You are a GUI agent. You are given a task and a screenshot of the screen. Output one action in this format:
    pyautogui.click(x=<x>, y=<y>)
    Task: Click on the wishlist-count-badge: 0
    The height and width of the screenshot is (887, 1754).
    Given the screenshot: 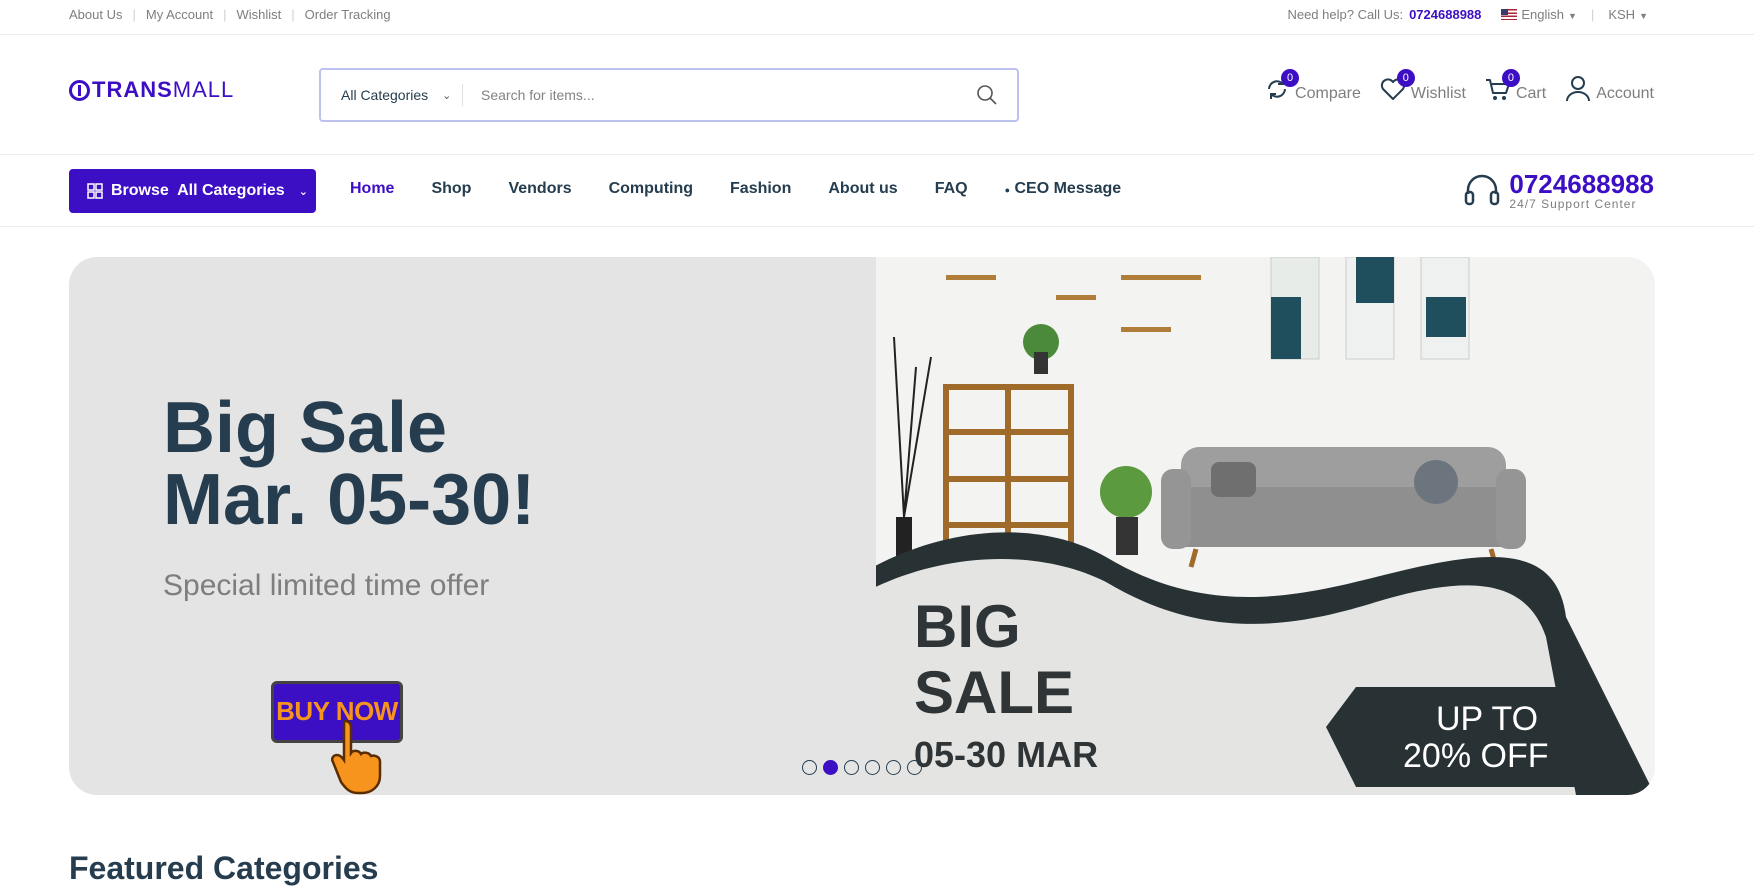 What is the action you would take?
    pyautogui.click(x=1405, y=78)
    